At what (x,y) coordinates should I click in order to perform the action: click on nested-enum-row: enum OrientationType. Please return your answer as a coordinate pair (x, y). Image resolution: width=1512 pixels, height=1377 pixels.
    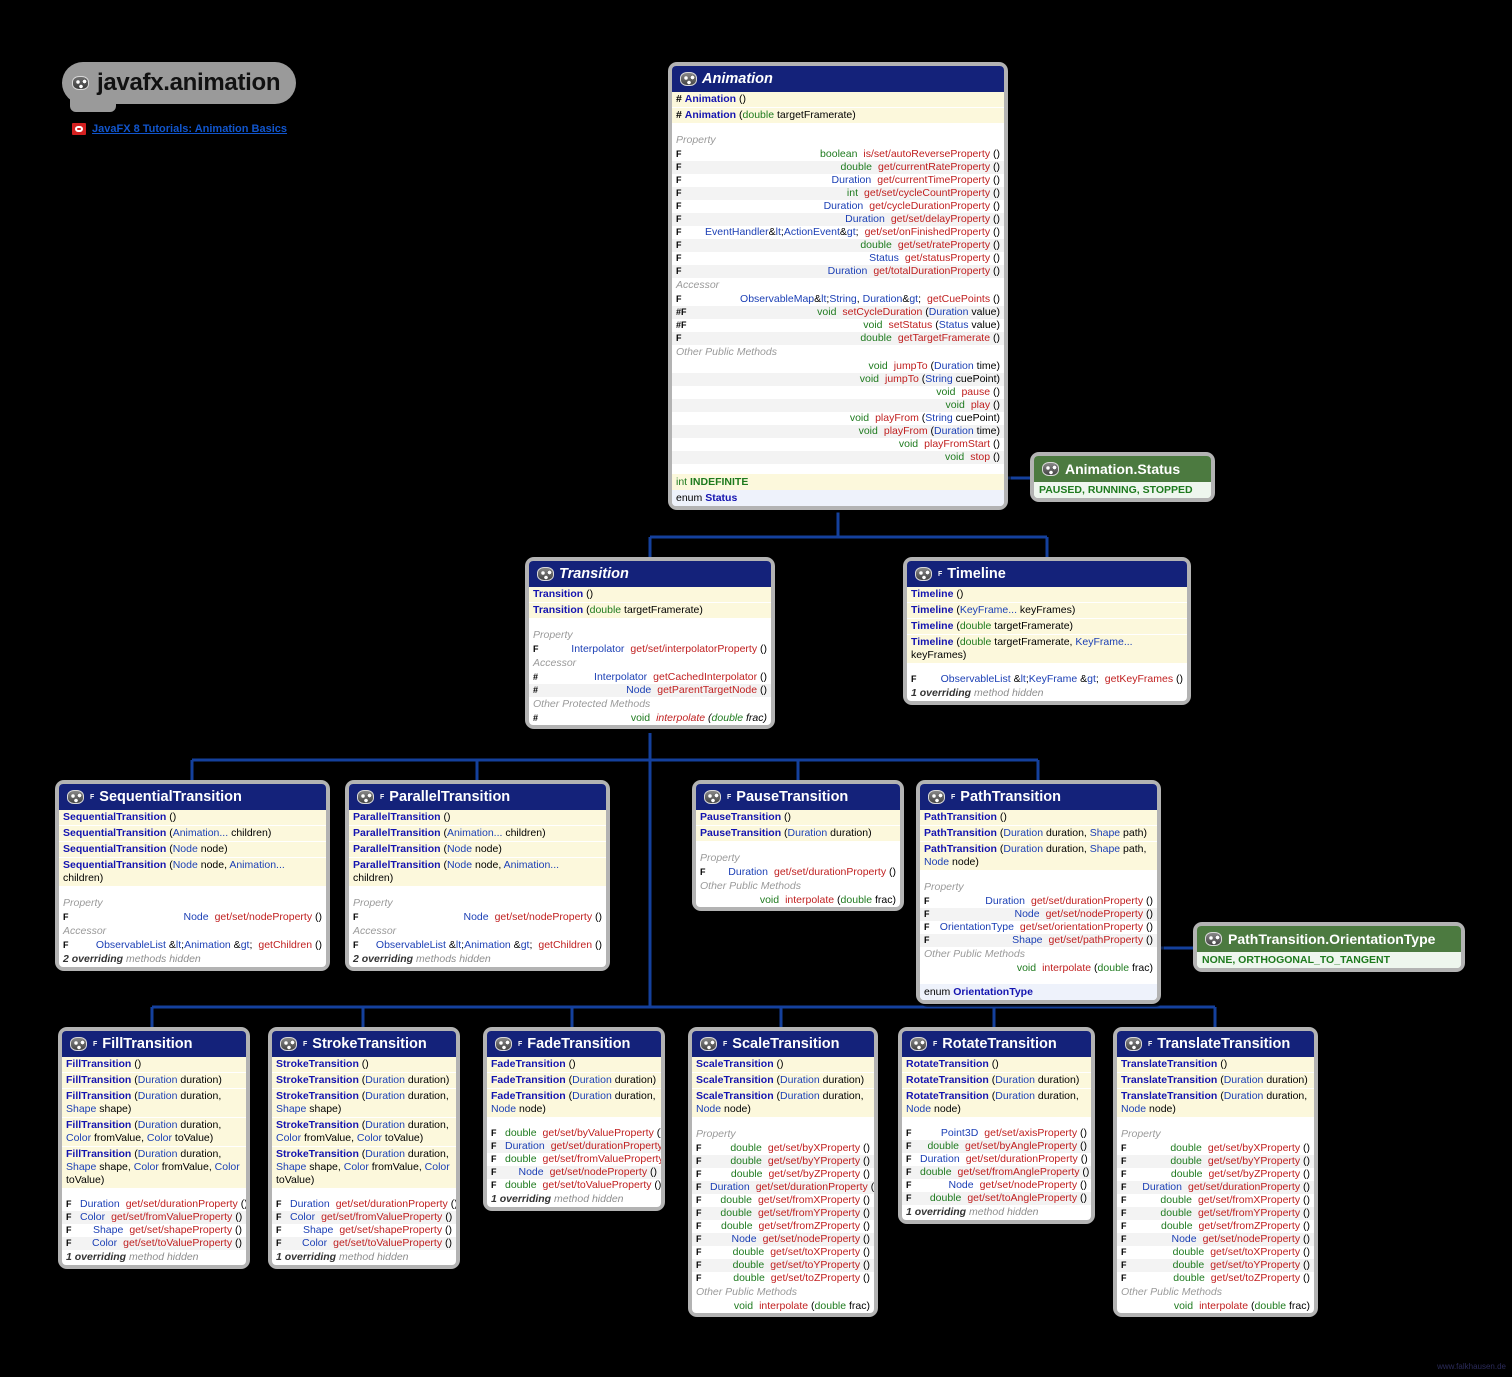
    Looking at the image, I should click on (1038, 992).